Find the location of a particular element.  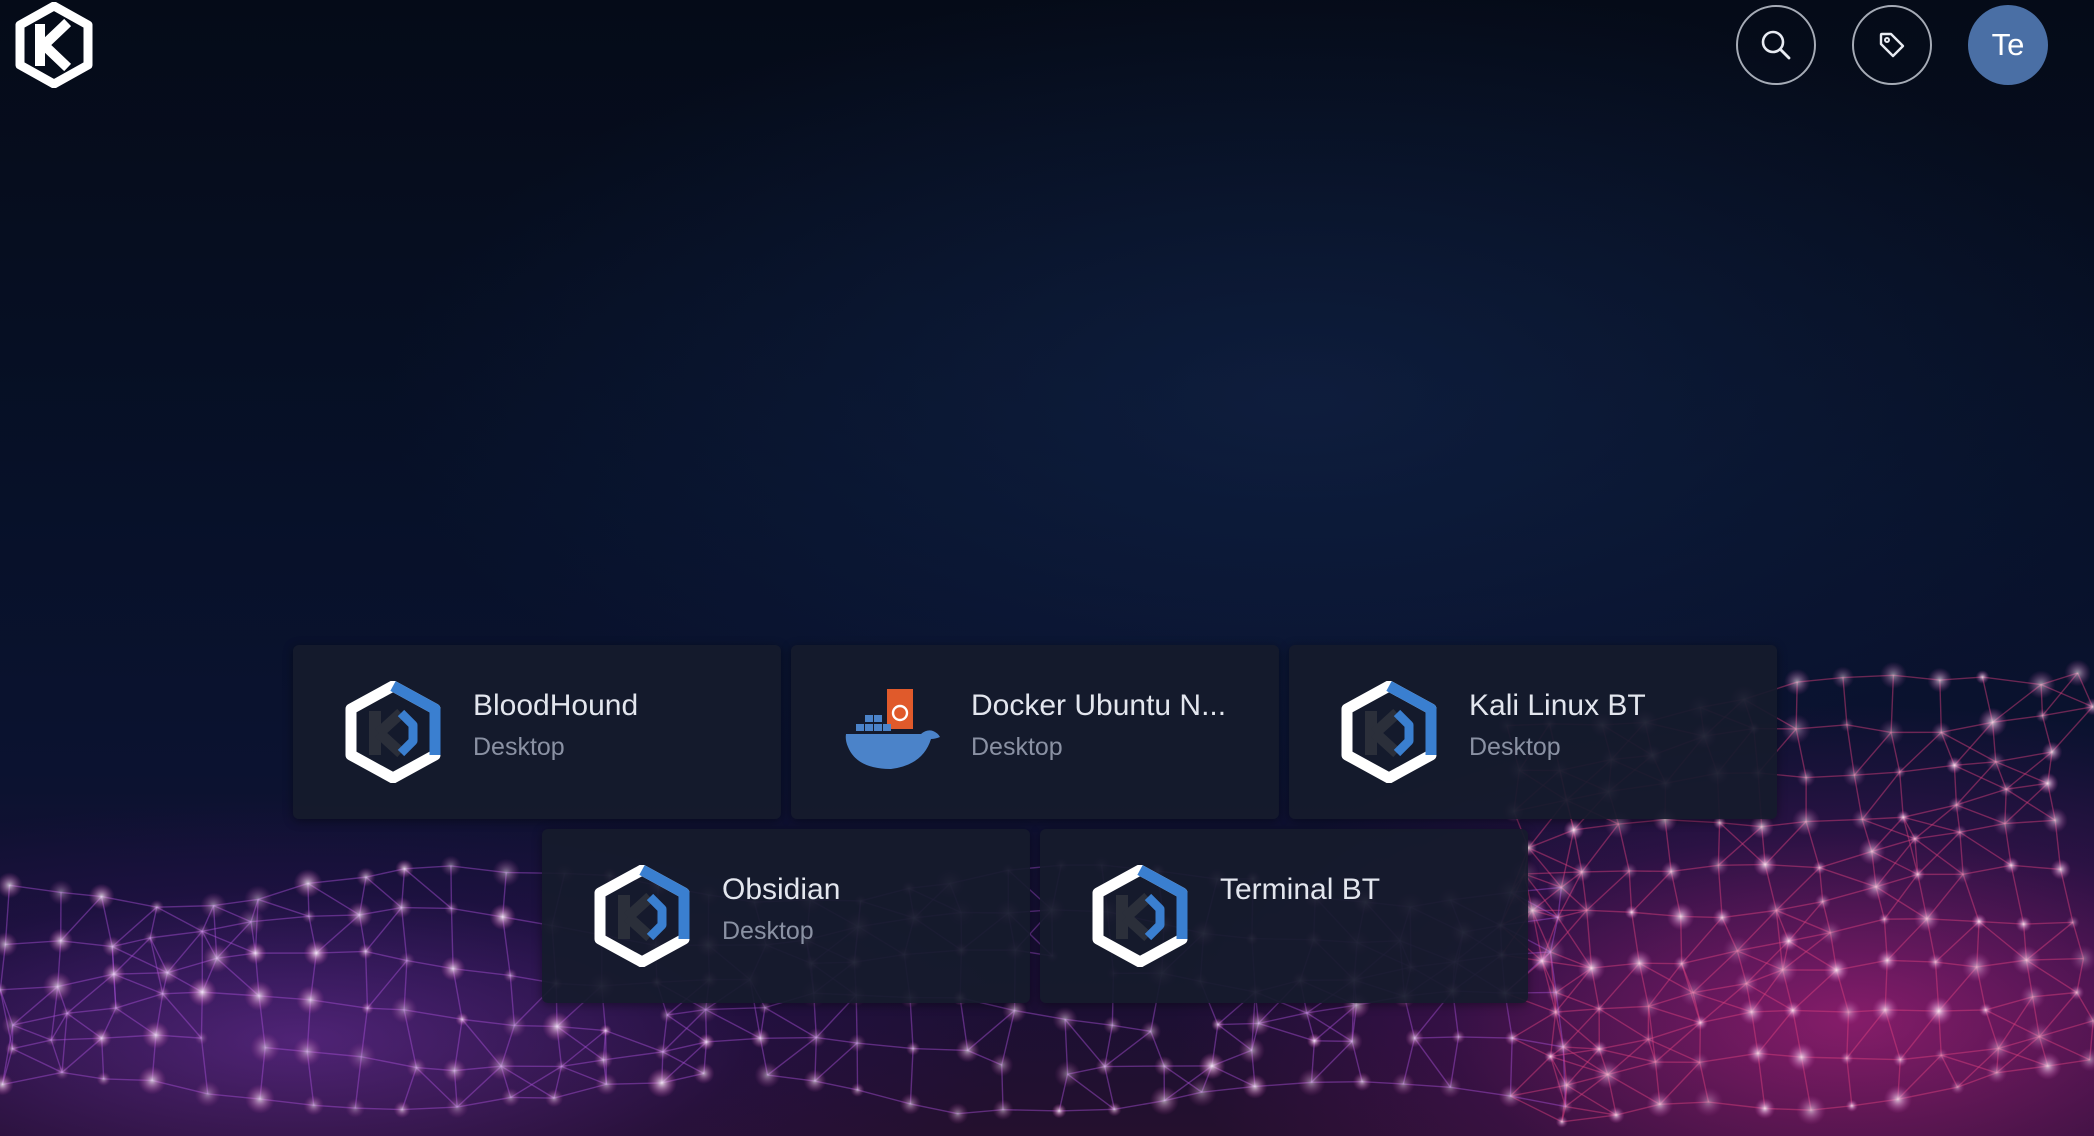

workspace-card-terminal-bt: Terminal BT is located at coordinates (1284, 916).